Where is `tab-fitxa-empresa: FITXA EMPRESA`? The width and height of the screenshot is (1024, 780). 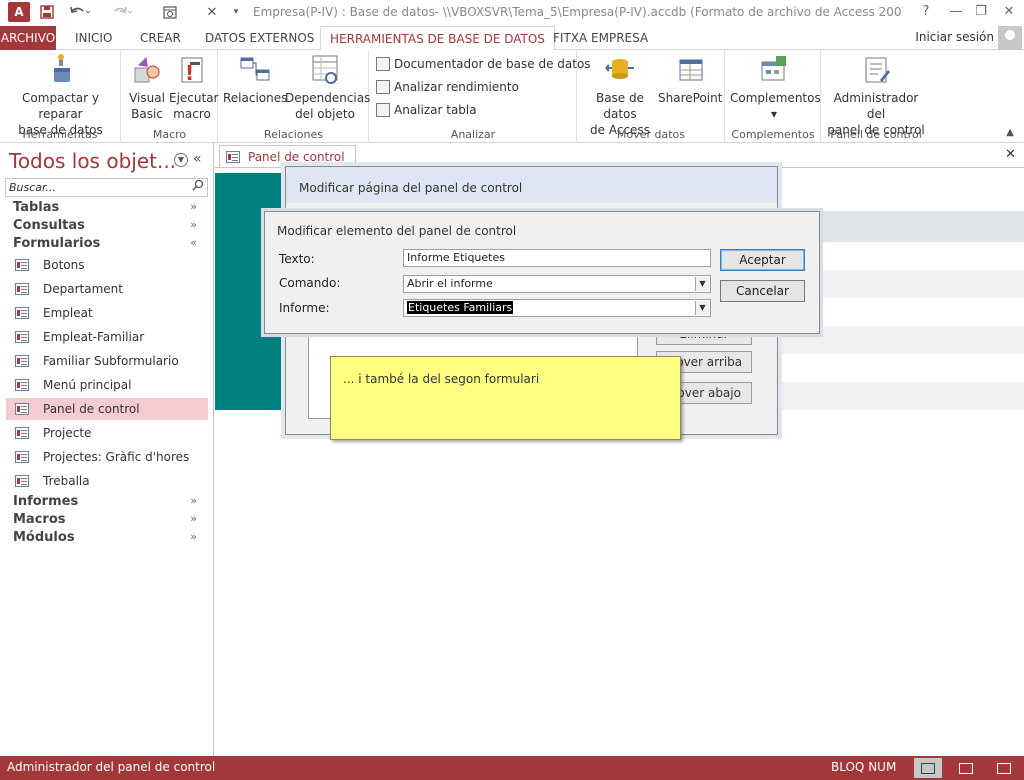
tab-fitxa-empresa: FITXA EMPRESA is located at coordinates (600, 38).